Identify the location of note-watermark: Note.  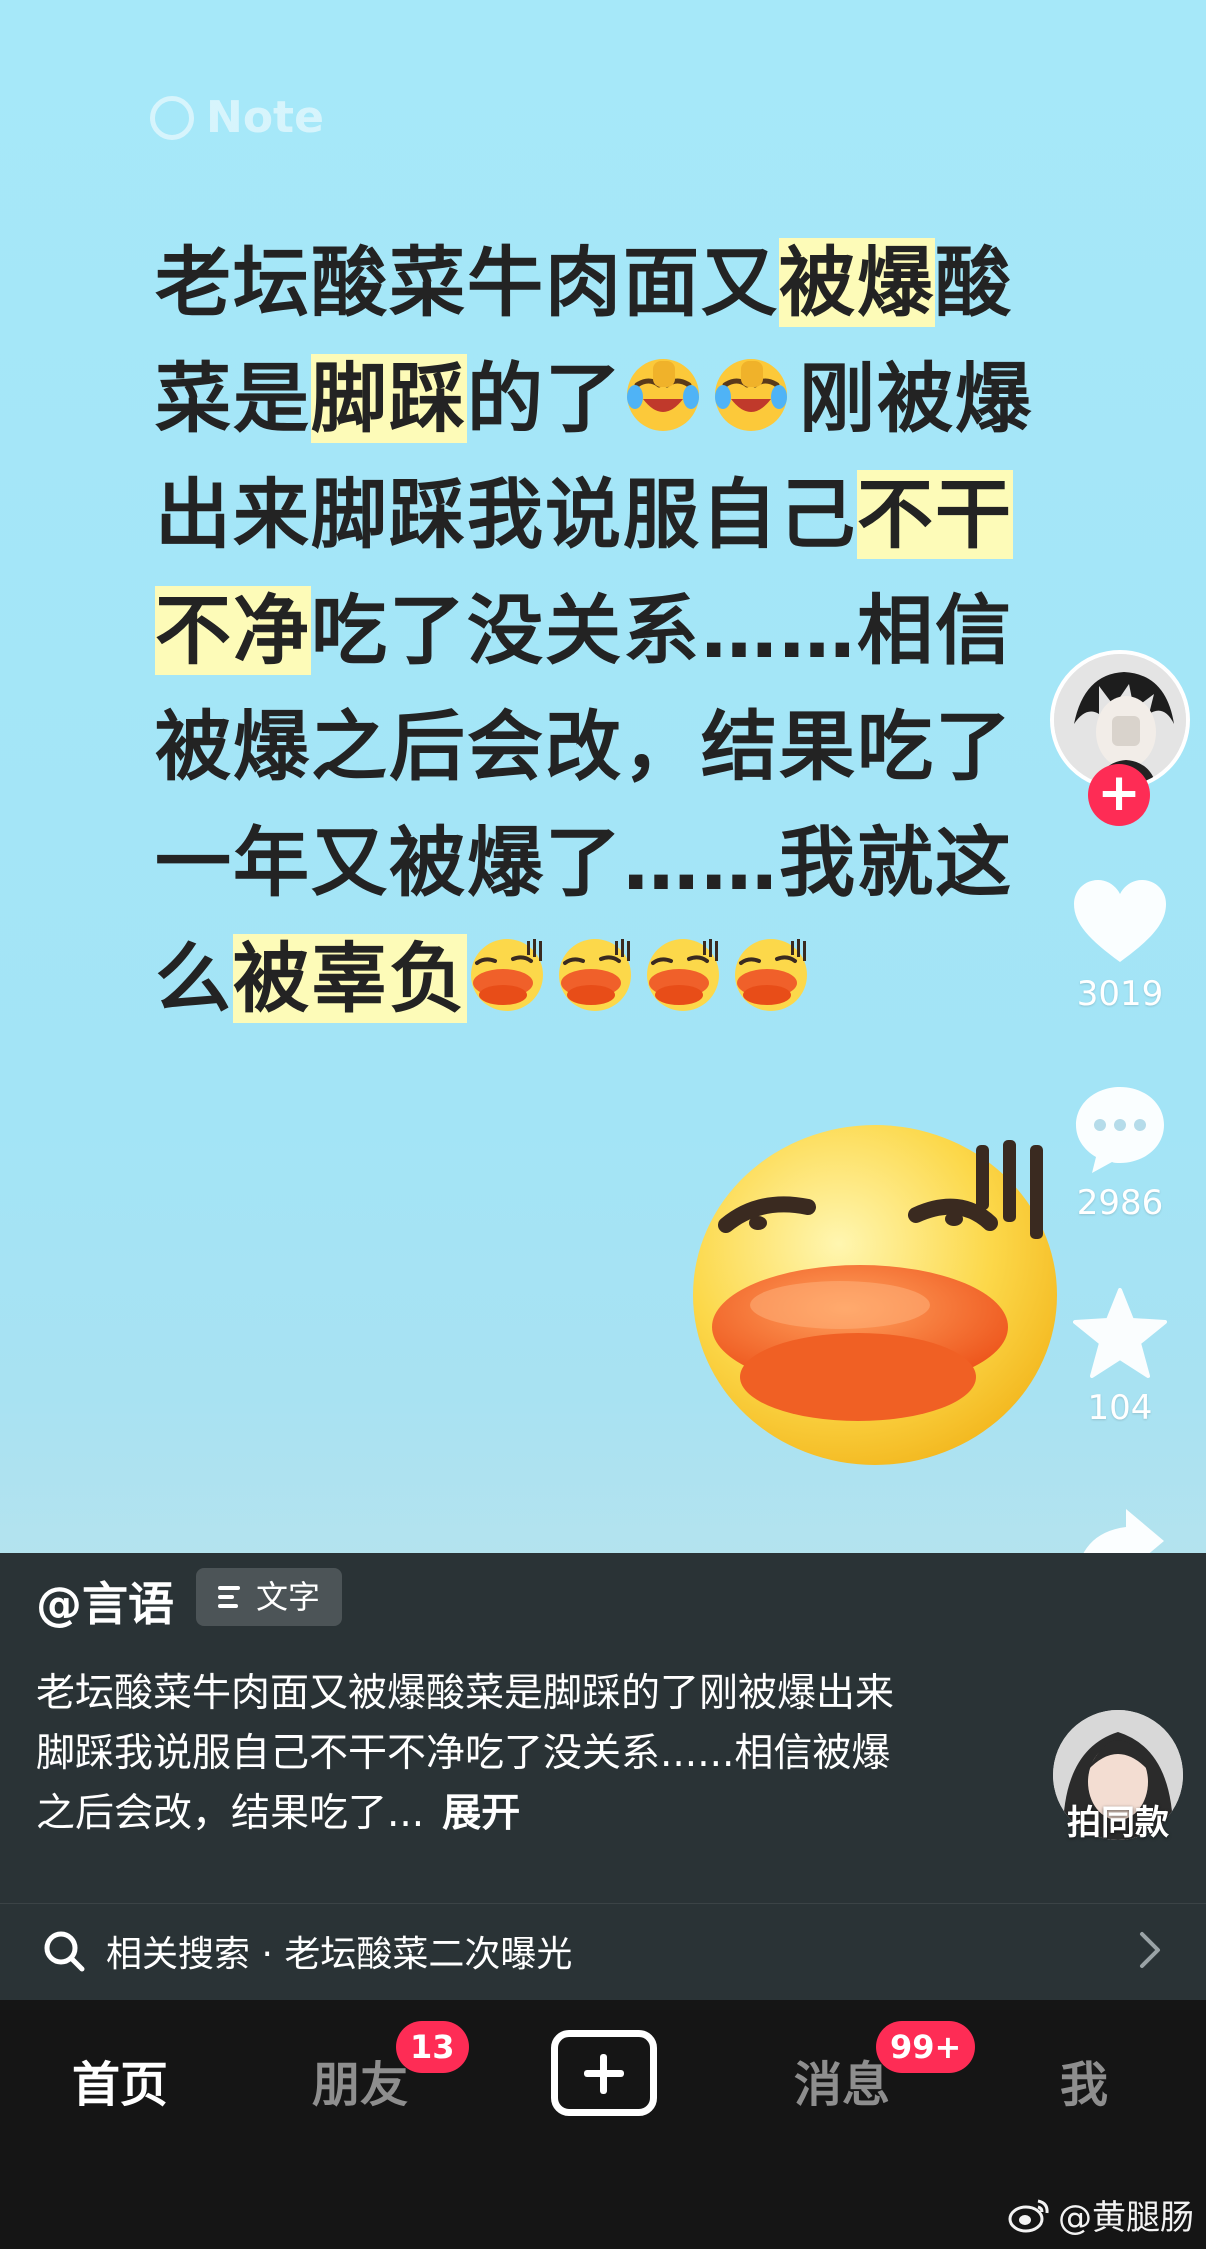
(237, 117).